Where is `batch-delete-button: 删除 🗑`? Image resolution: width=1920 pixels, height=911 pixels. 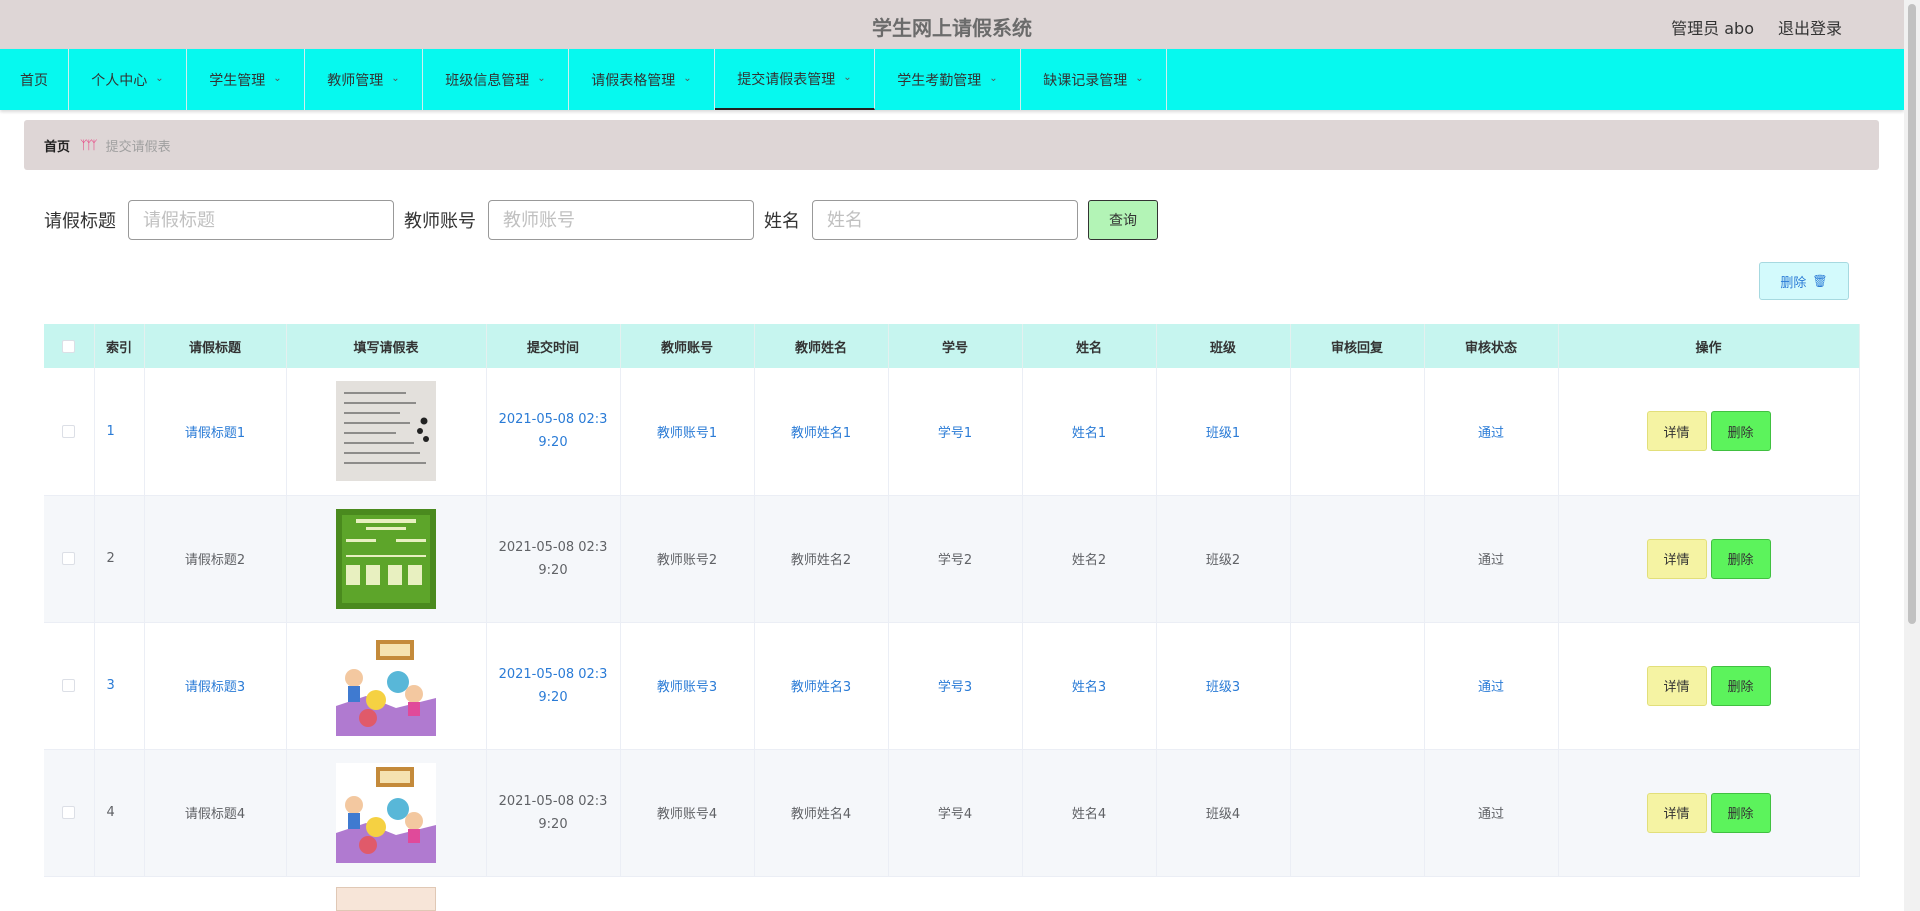 batch-delete-button: 删除 🗑 is located at coordinates (1804, 281).